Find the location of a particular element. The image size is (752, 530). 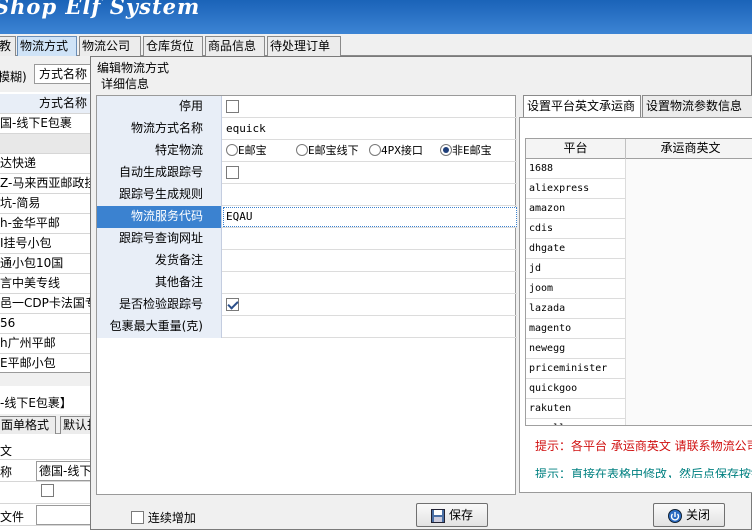

platform-cell: dhgate is located at coordinates (576, 249).